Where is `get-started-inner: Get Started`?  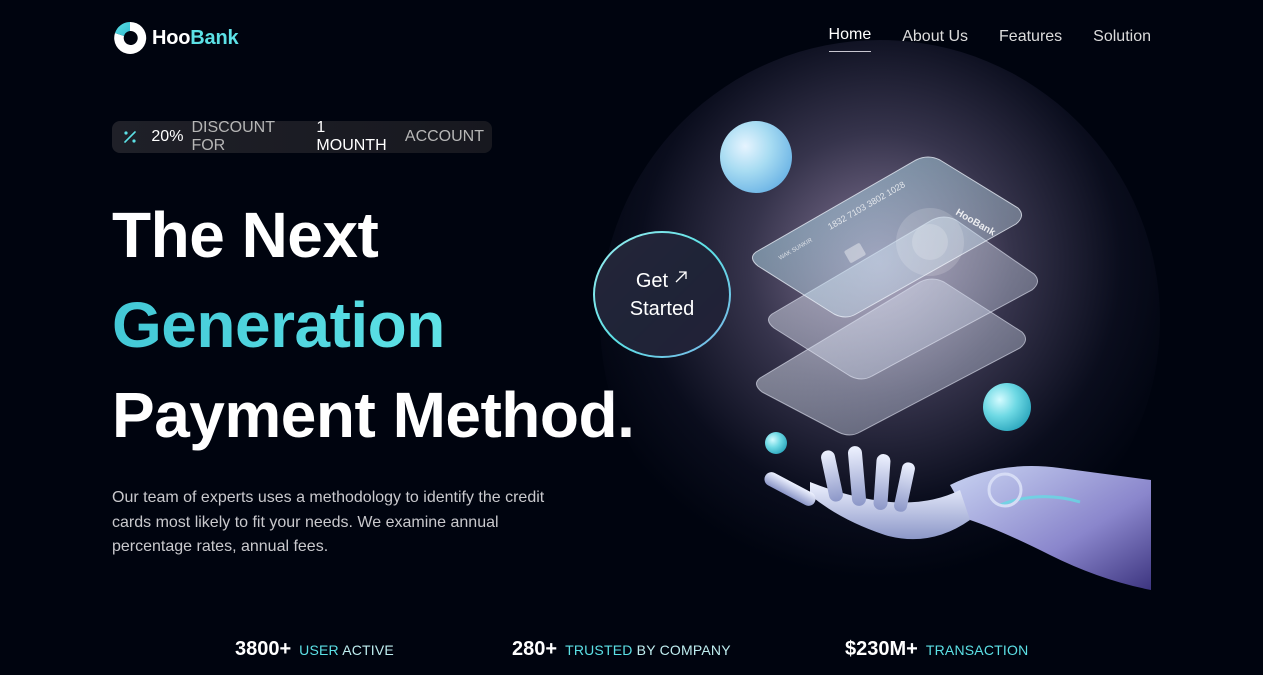
get-started-inner: Get Started is located at coordinates (662, 294).